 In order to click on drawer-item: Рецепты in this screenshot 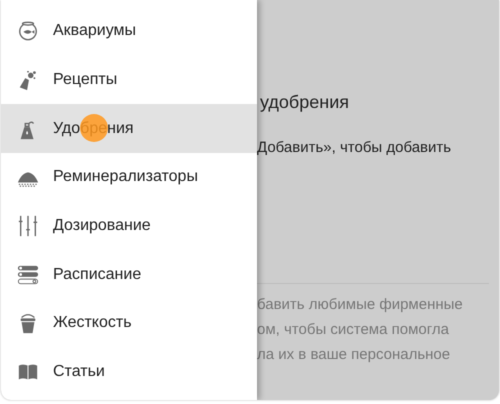, I will do `click(129, 80)`.